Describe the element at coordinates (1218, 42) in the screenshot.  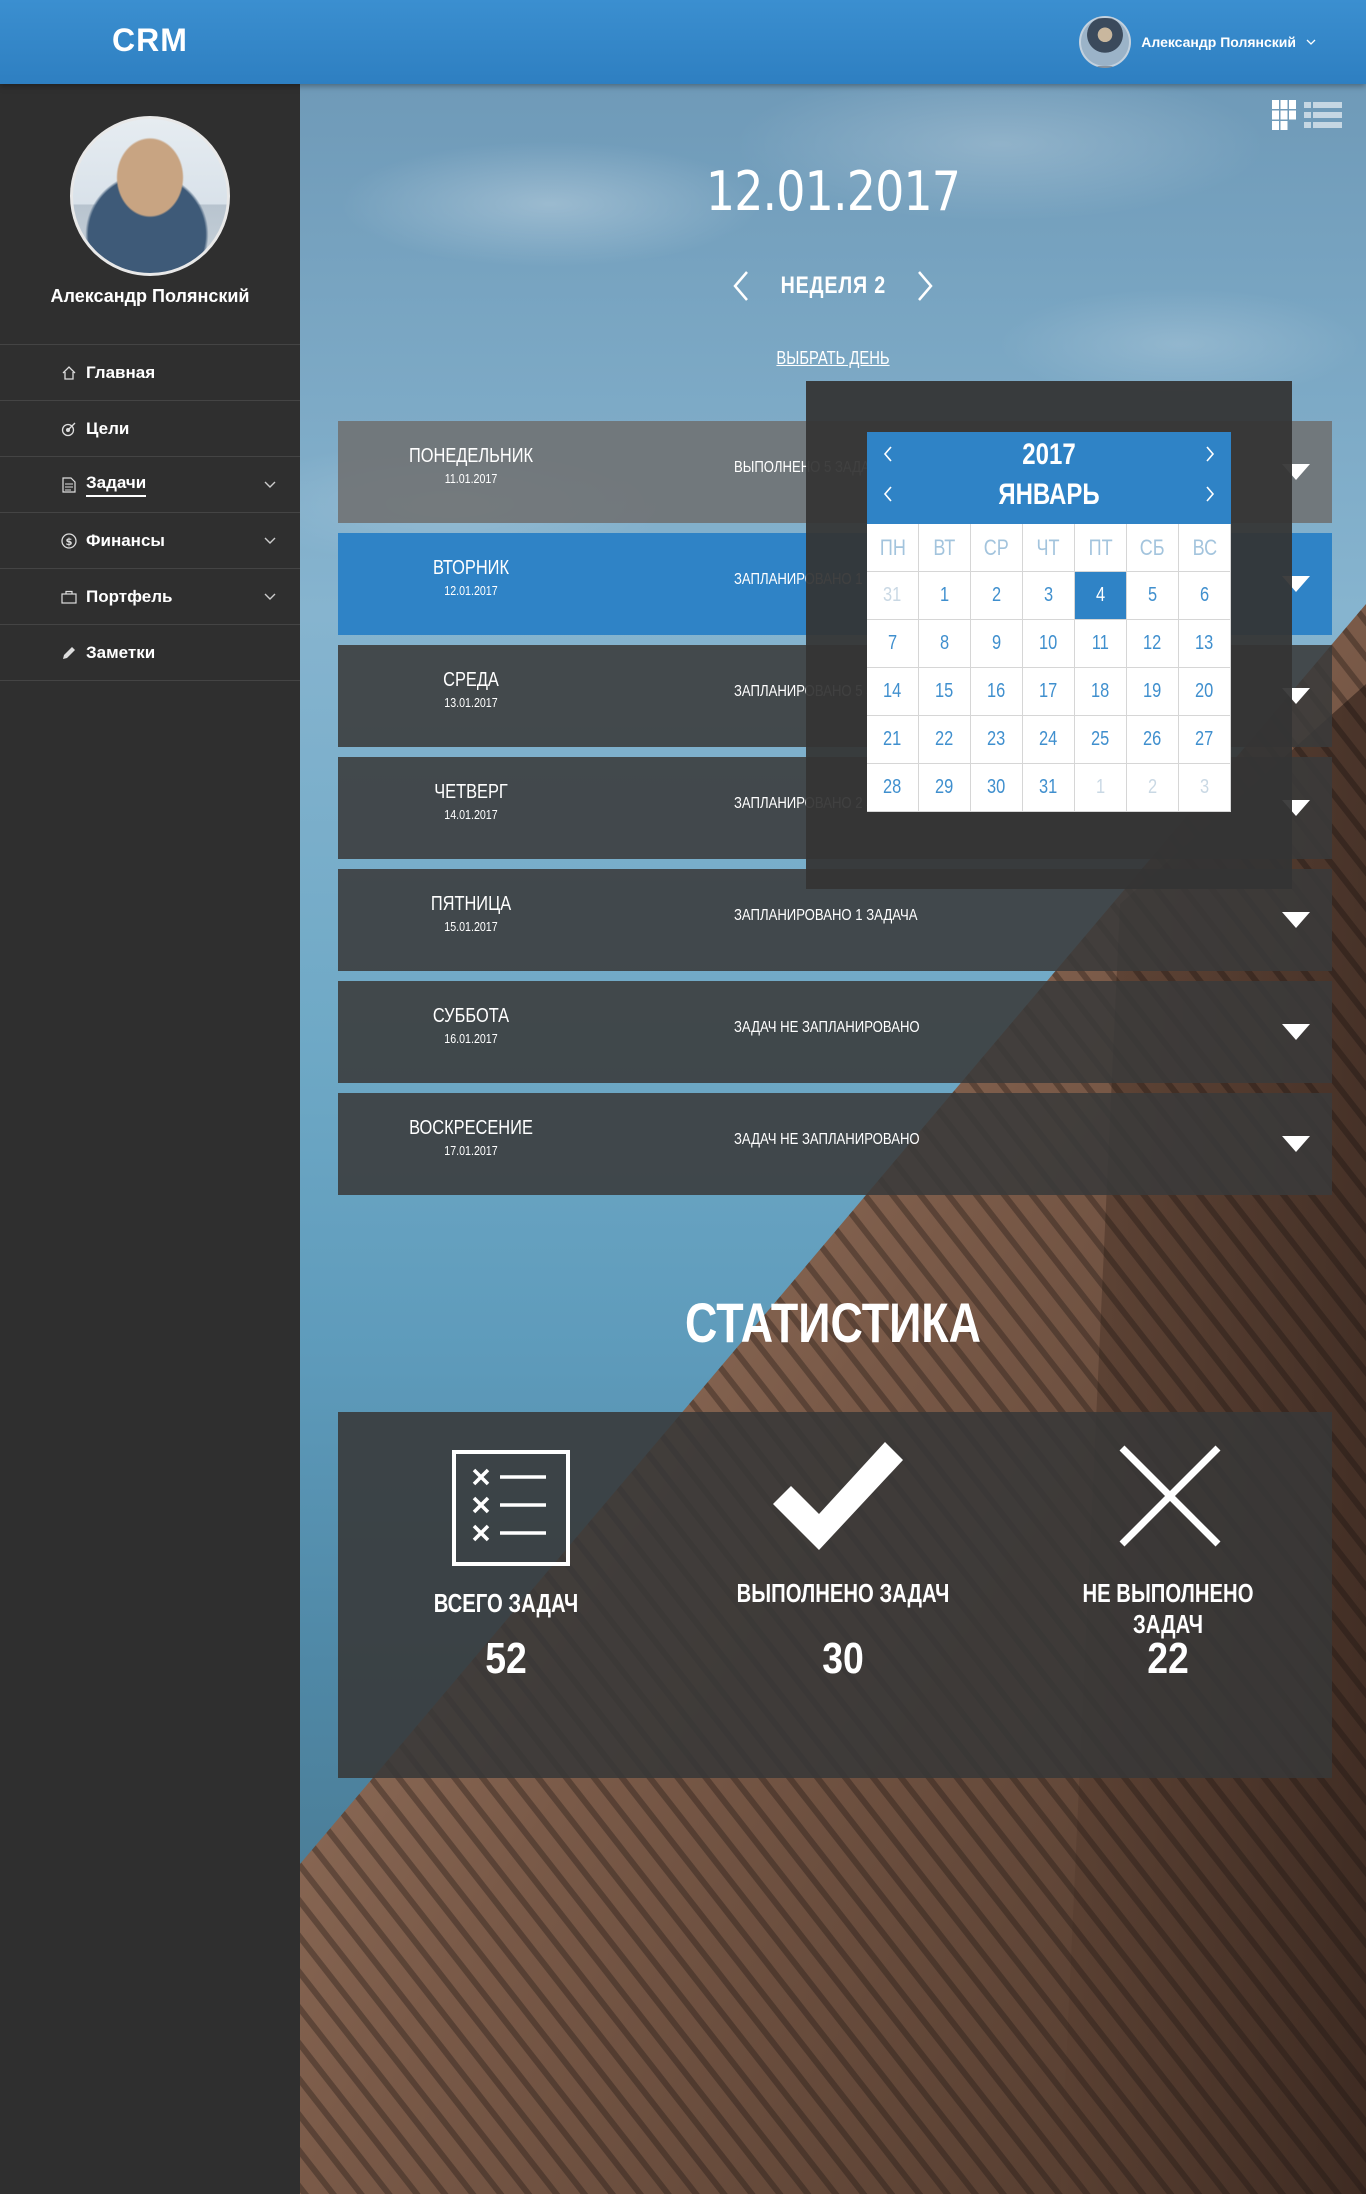
I see `user-name: Александр Полянский` at that location.